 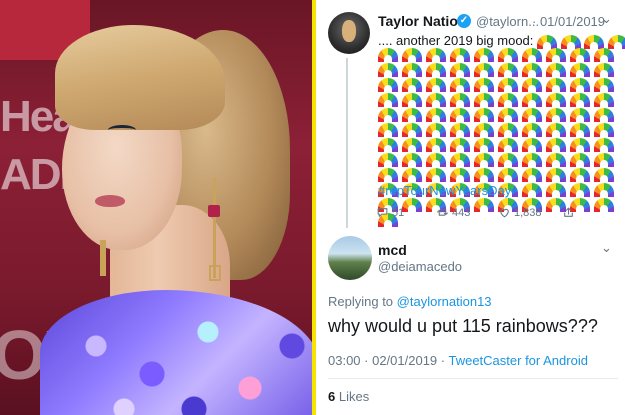 I want to click on tweet1-author-name: Taylor Nation, so click(x=422, y=21).